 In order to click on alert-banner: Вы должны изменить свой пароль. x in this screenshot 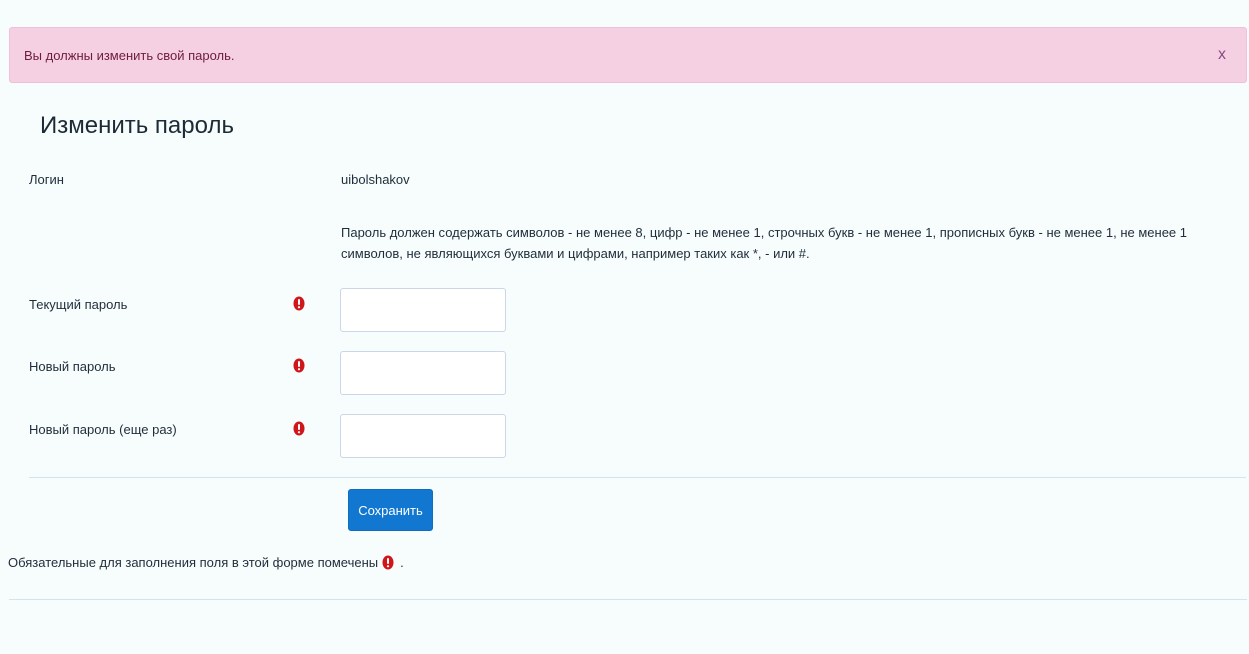, I will do `click(628, 55)`.